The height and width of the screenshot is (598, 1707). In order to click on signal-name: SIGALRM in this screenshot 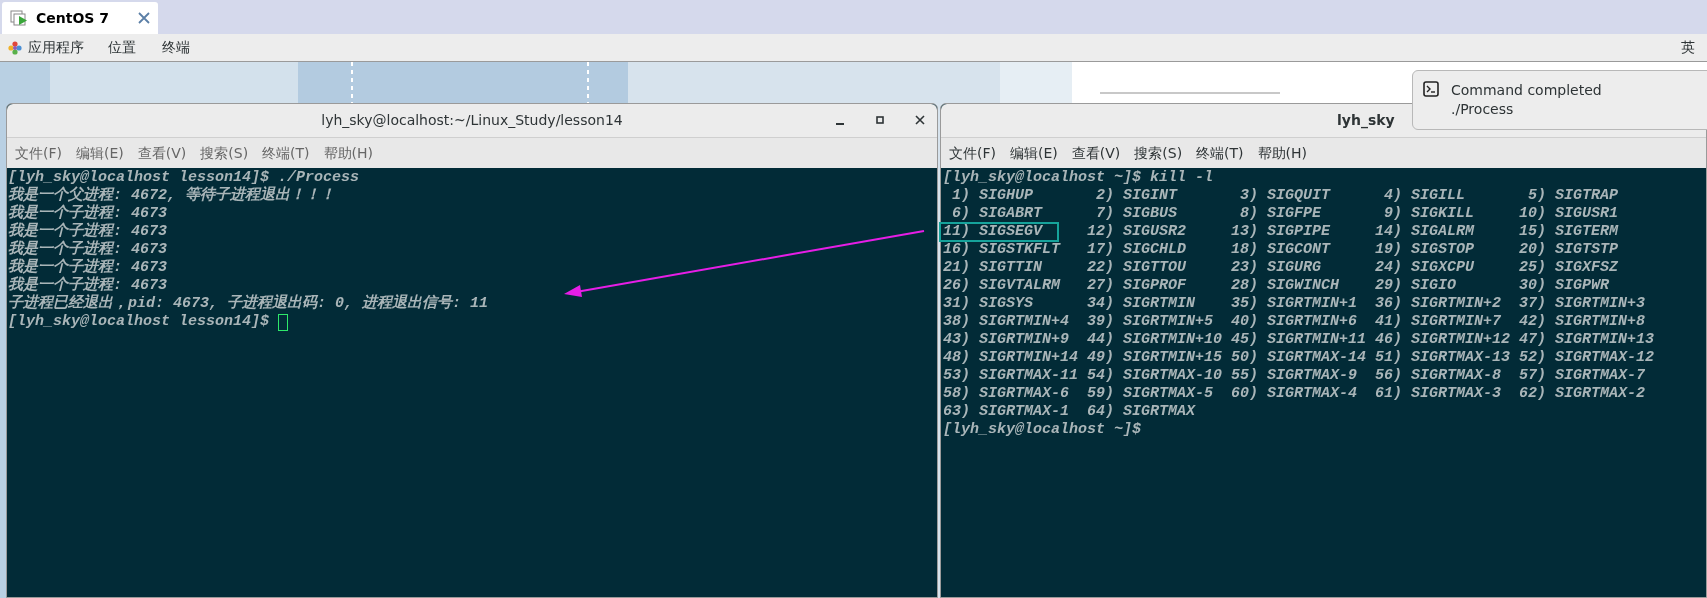, I will do `click(1442, 232)`.